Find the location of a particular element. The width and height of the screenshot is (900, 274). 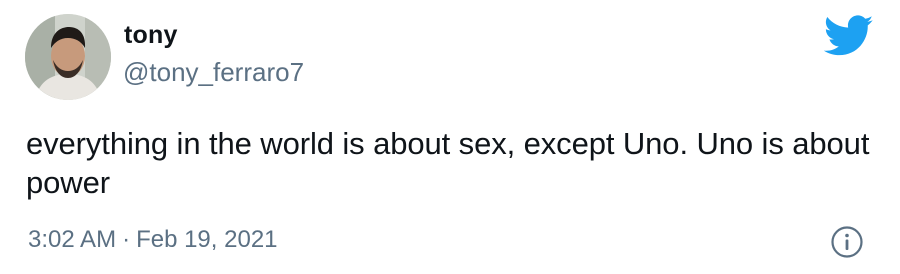

display-name: tony is located at coordinates (151, 35).